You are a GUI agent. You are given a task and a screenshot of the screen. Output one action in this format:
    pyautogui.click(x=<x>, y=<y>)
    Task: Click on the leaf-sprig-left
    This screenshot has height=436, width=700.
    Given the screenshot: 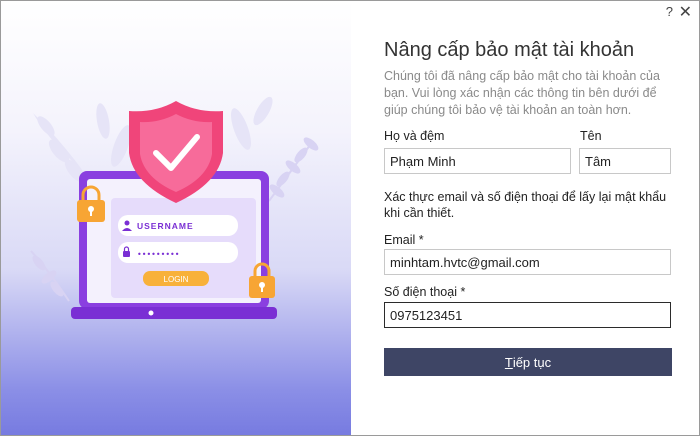 What is the action you would take?
    pyautogui.click(x=50, y=276)
    